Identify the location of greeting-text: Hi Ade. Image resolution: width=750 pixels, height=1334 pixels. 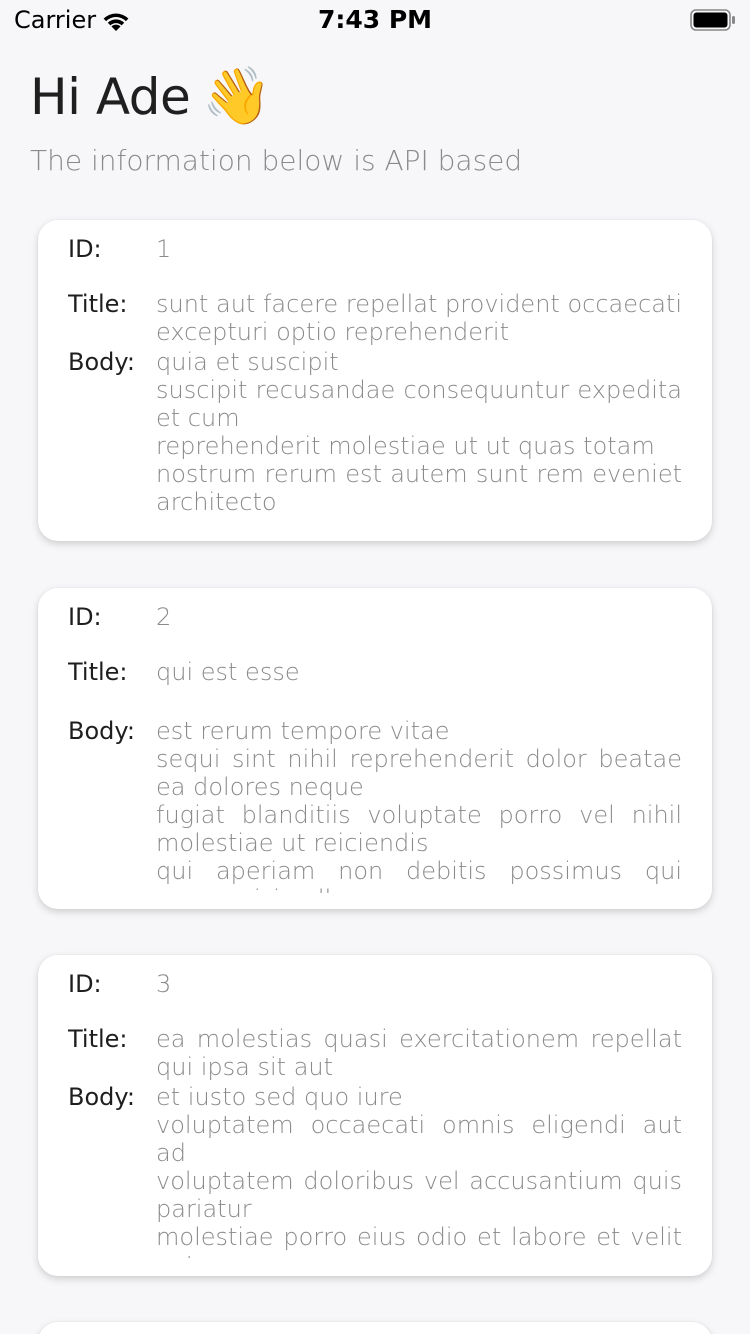
(110, 97).